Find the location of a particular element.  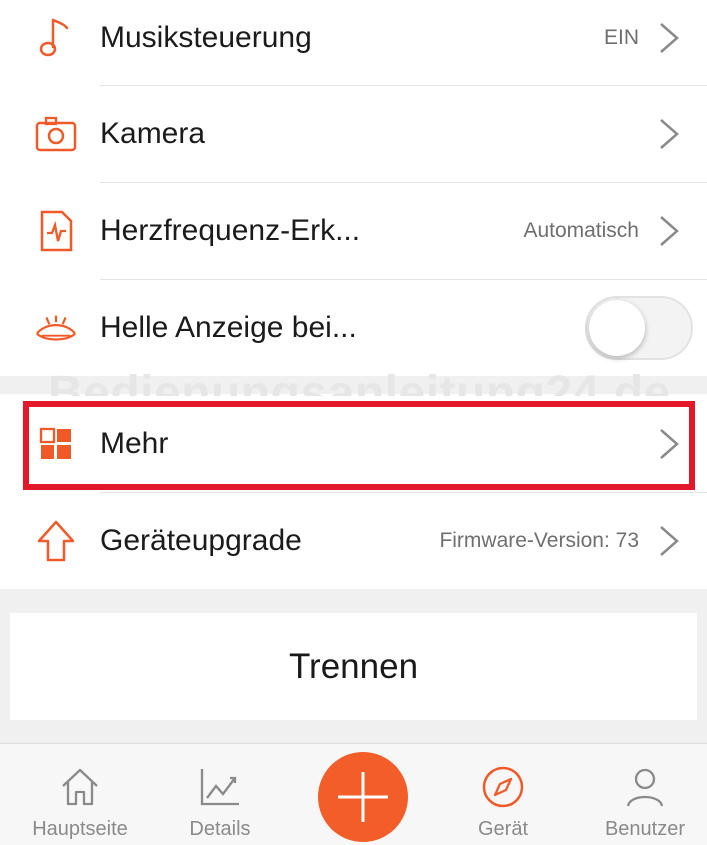

row-value: Automatisch is located at coordinates (581, 230).